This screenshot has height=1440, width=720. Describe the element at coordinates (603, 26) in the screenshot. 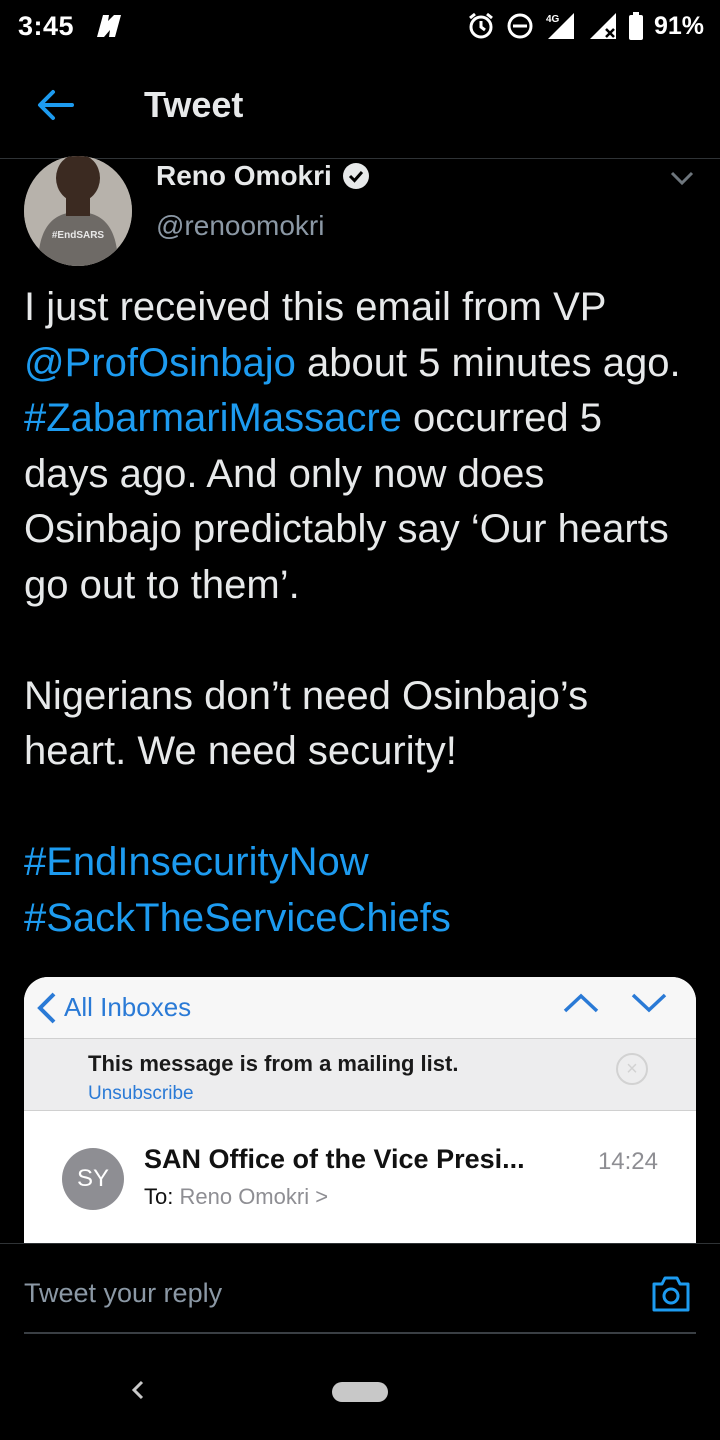

I see `signal-no-service-icon` at that location.